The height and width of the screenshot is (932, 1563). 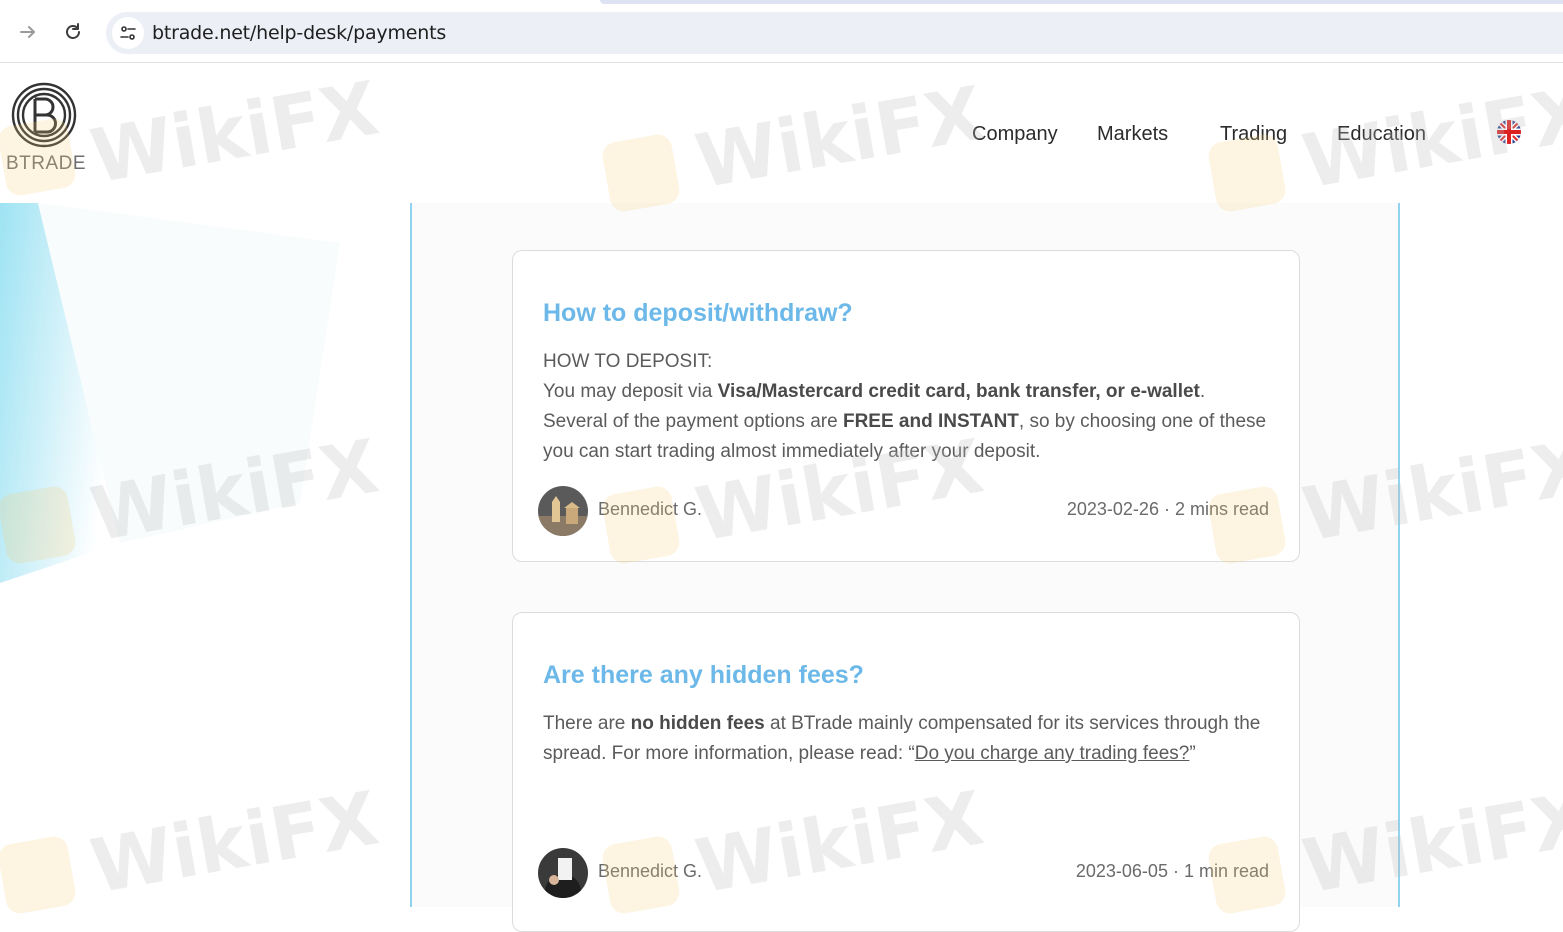 I want to click on nav-company: Company, so click(x=1015, y=134).